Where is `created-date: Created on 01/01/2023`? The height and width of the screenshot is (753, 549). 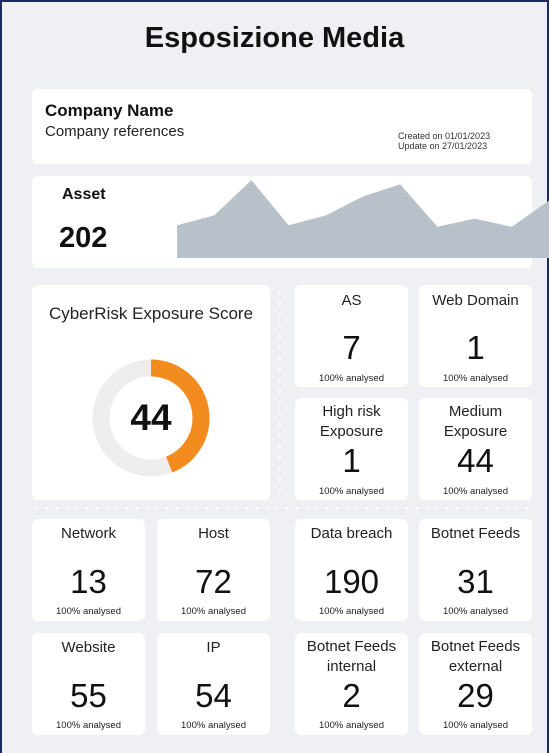 created-date: Created on 01/01/2023 is located at coordinates (444, 136).